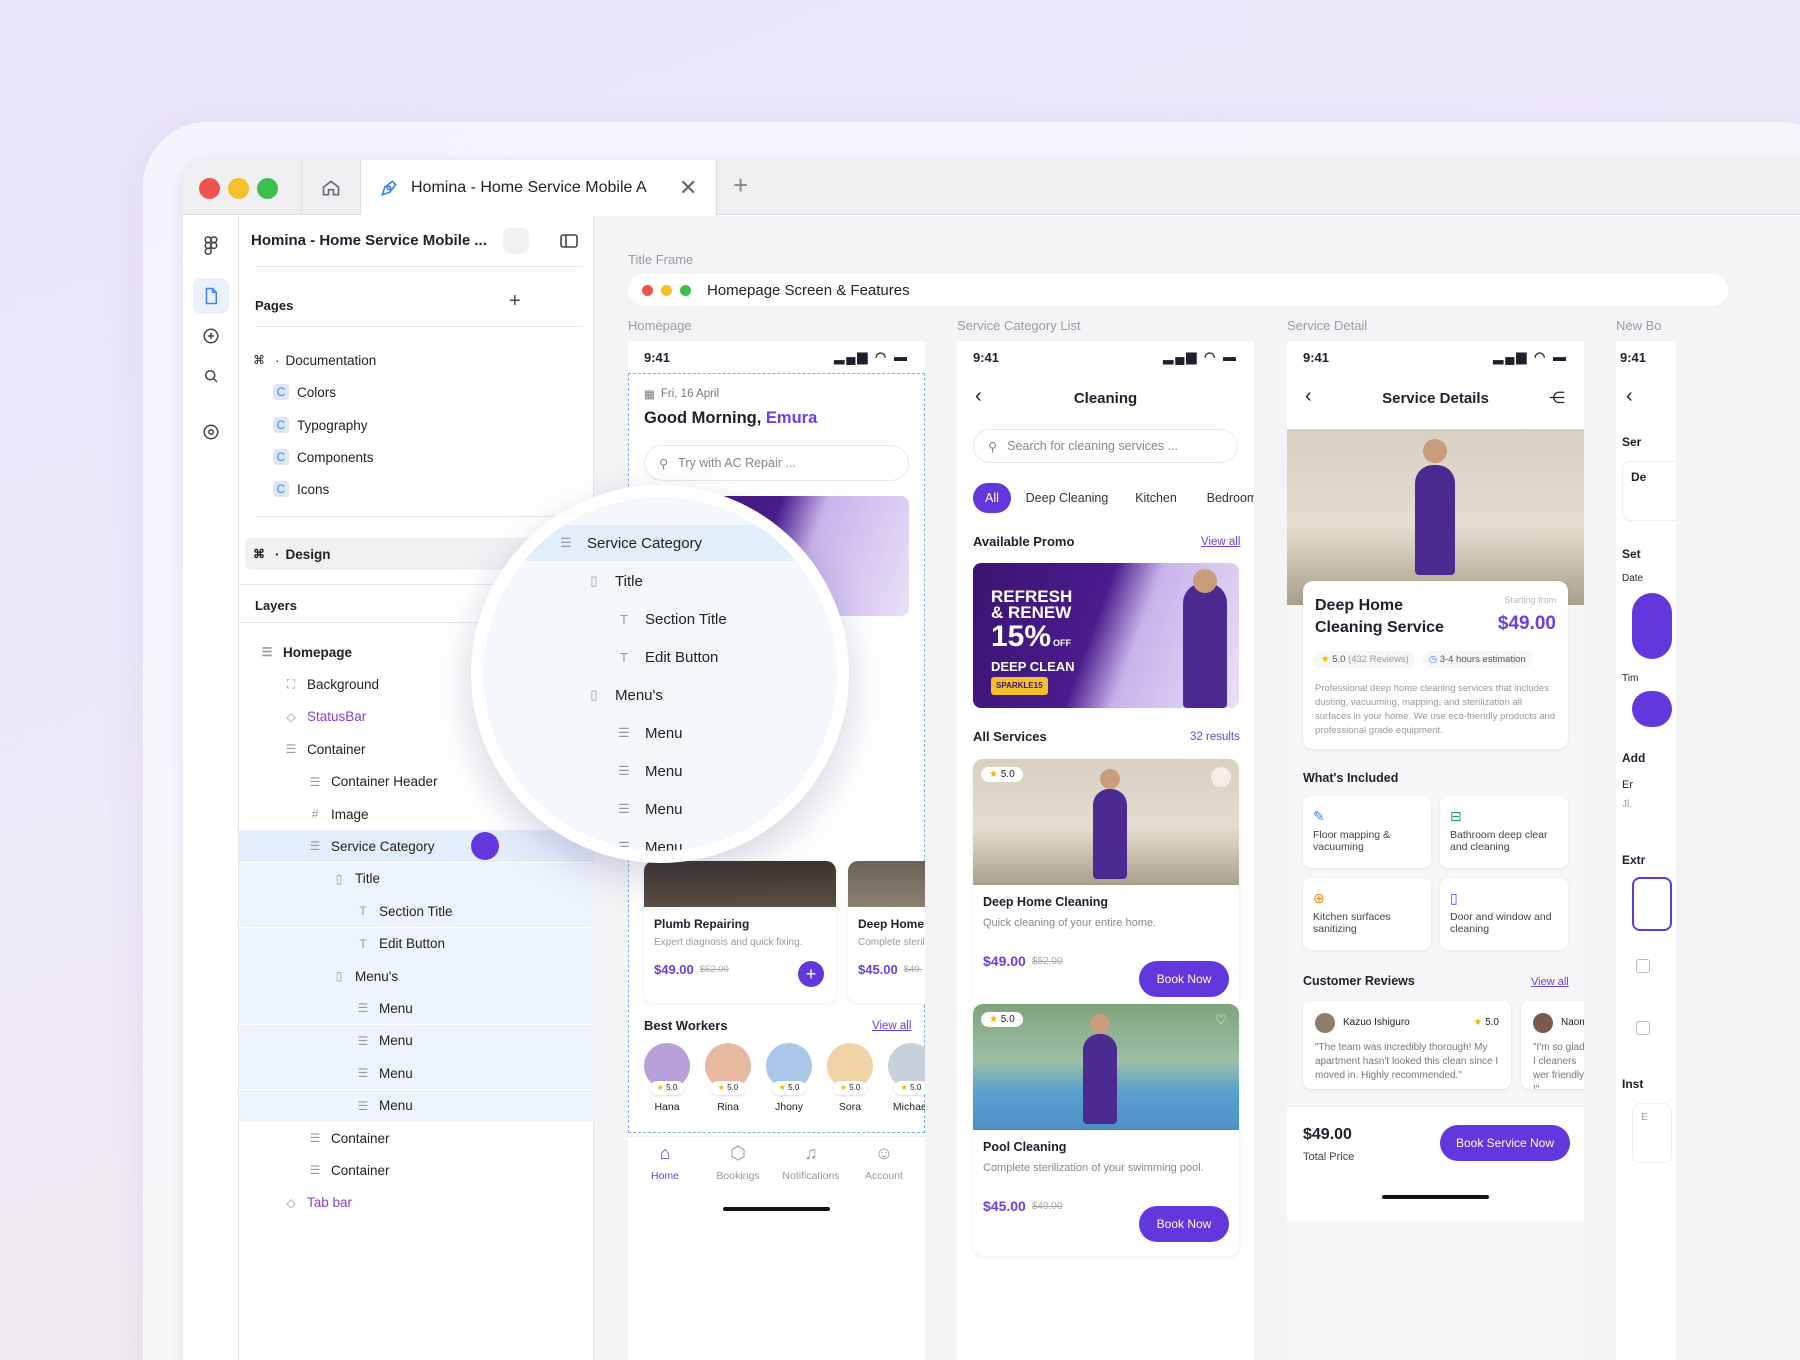 This screenshot has height=1360, width=1800. I want to click on user-name: Emura, so click(791, 418).